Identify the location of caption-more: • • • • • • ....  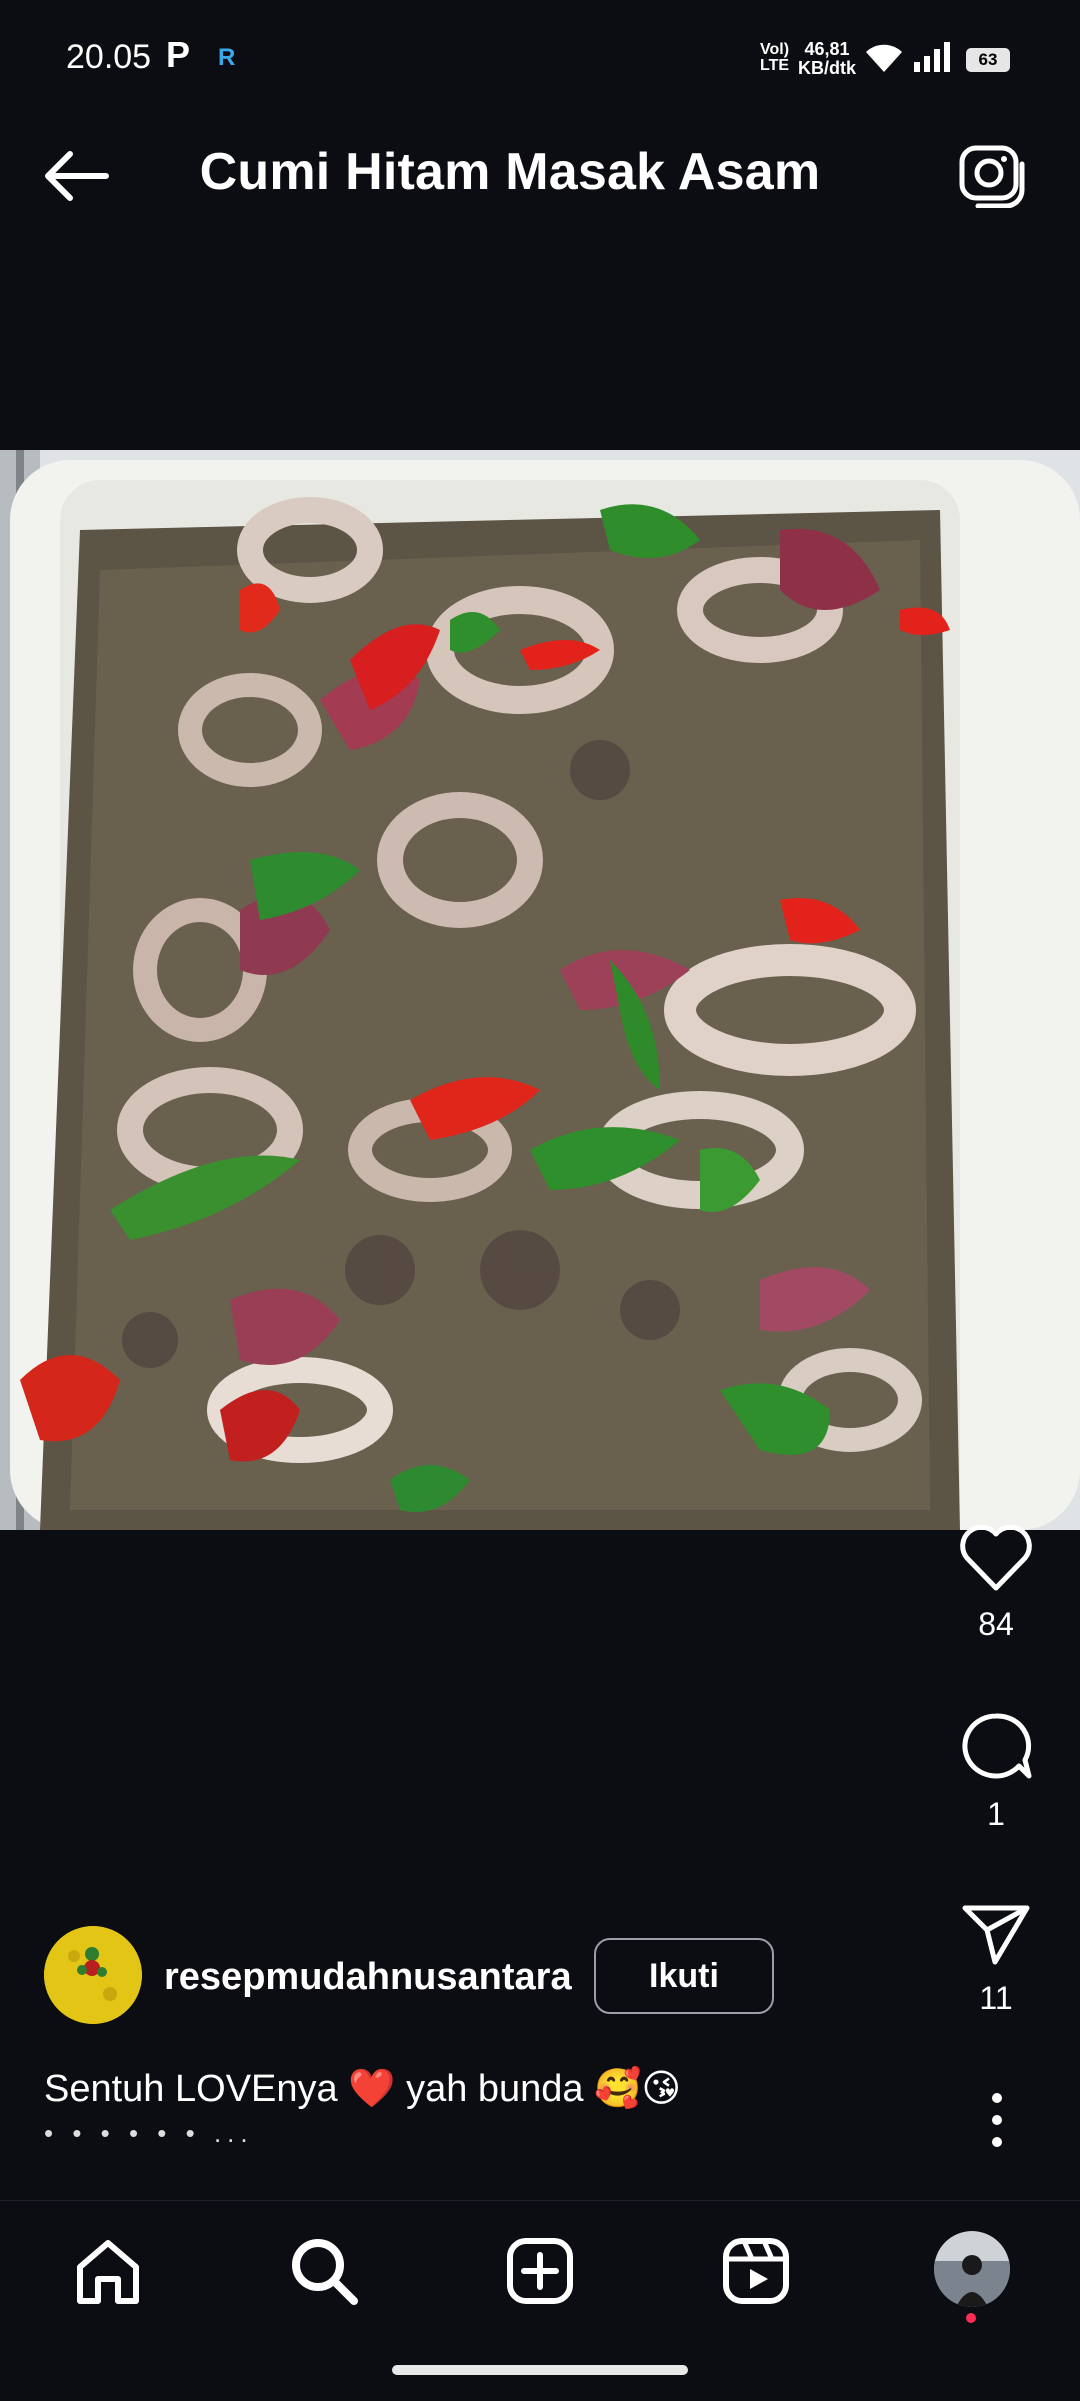
(149, 2133).